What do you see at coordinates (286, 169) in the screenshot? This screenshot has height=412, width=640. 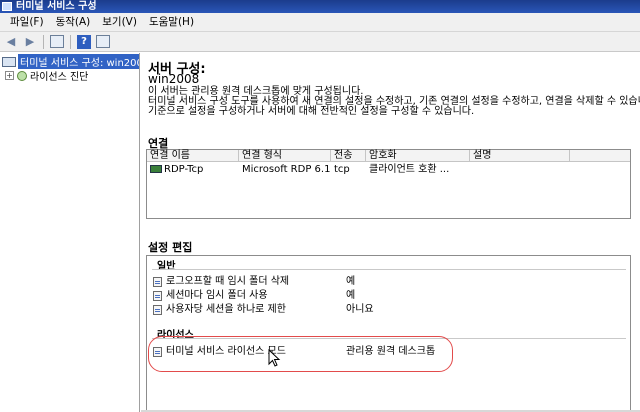 I see `connection-type: Microsoft RDP 6.1` at bounding box center [286, 169].